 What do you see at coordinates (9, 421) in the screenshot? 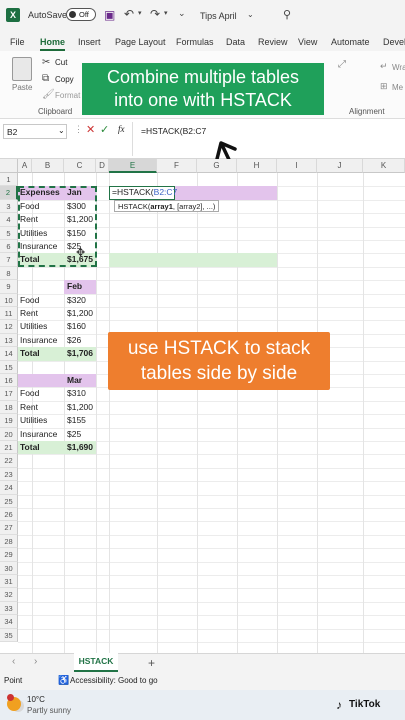
I see `row-header: 19` at bounding box center [9, 421].